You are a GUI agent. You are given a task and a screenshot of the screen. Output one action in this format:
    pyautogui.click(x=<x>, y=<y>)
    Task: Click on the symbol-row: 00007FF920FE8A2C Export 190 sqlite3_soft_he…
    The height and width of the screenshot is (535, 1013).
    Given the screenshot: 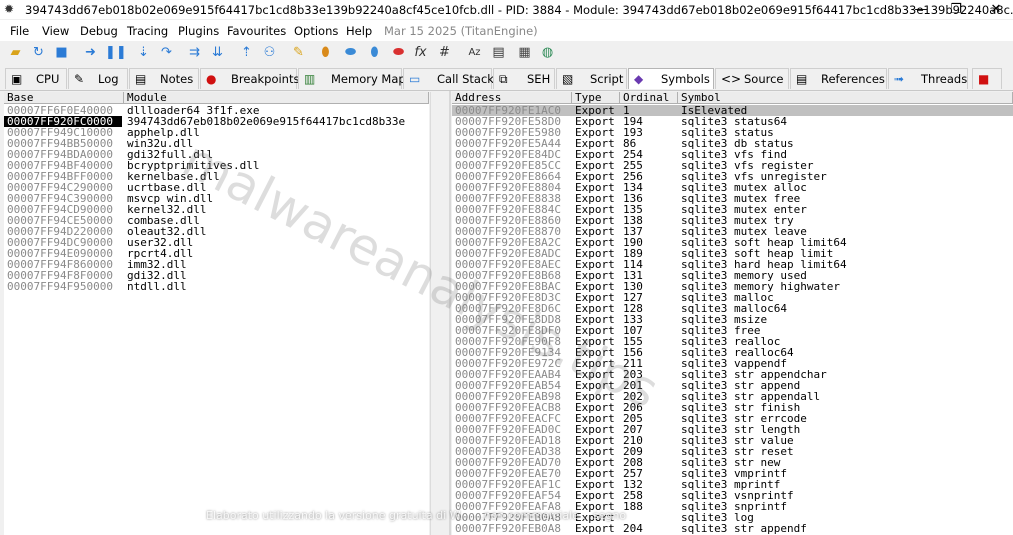 What is the action you would take?
    pyautogui.click(x=732, y=242)
    